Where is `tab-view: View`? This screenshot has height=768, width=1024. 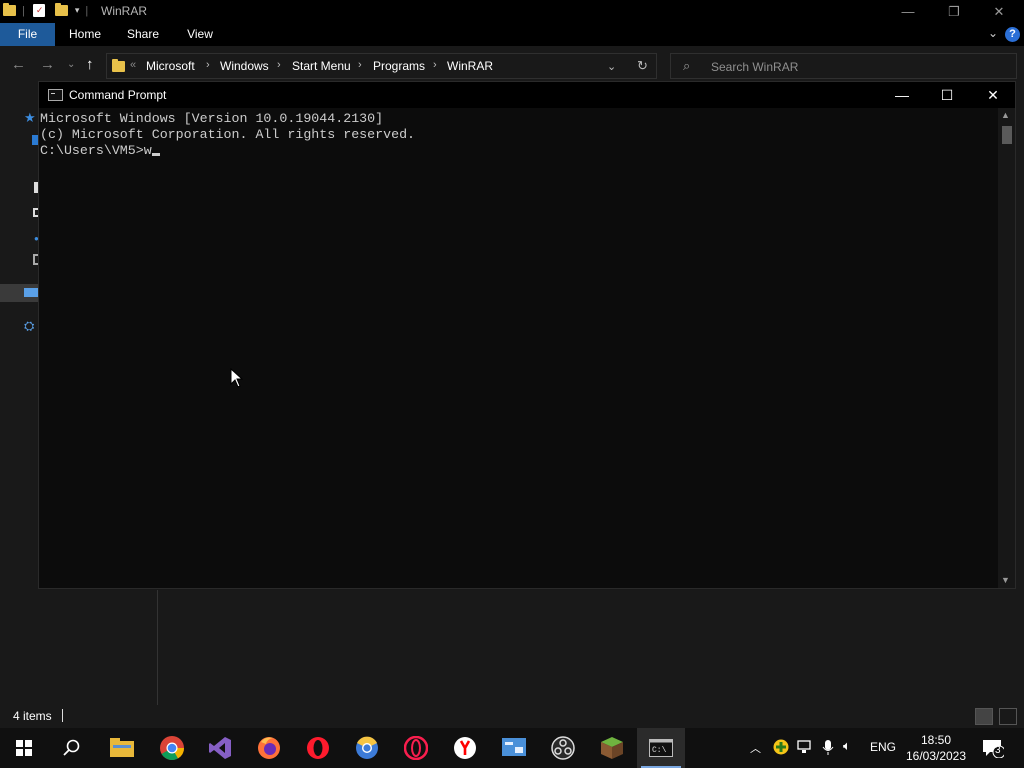
tab-view: View is located at coordinates (200, 34).